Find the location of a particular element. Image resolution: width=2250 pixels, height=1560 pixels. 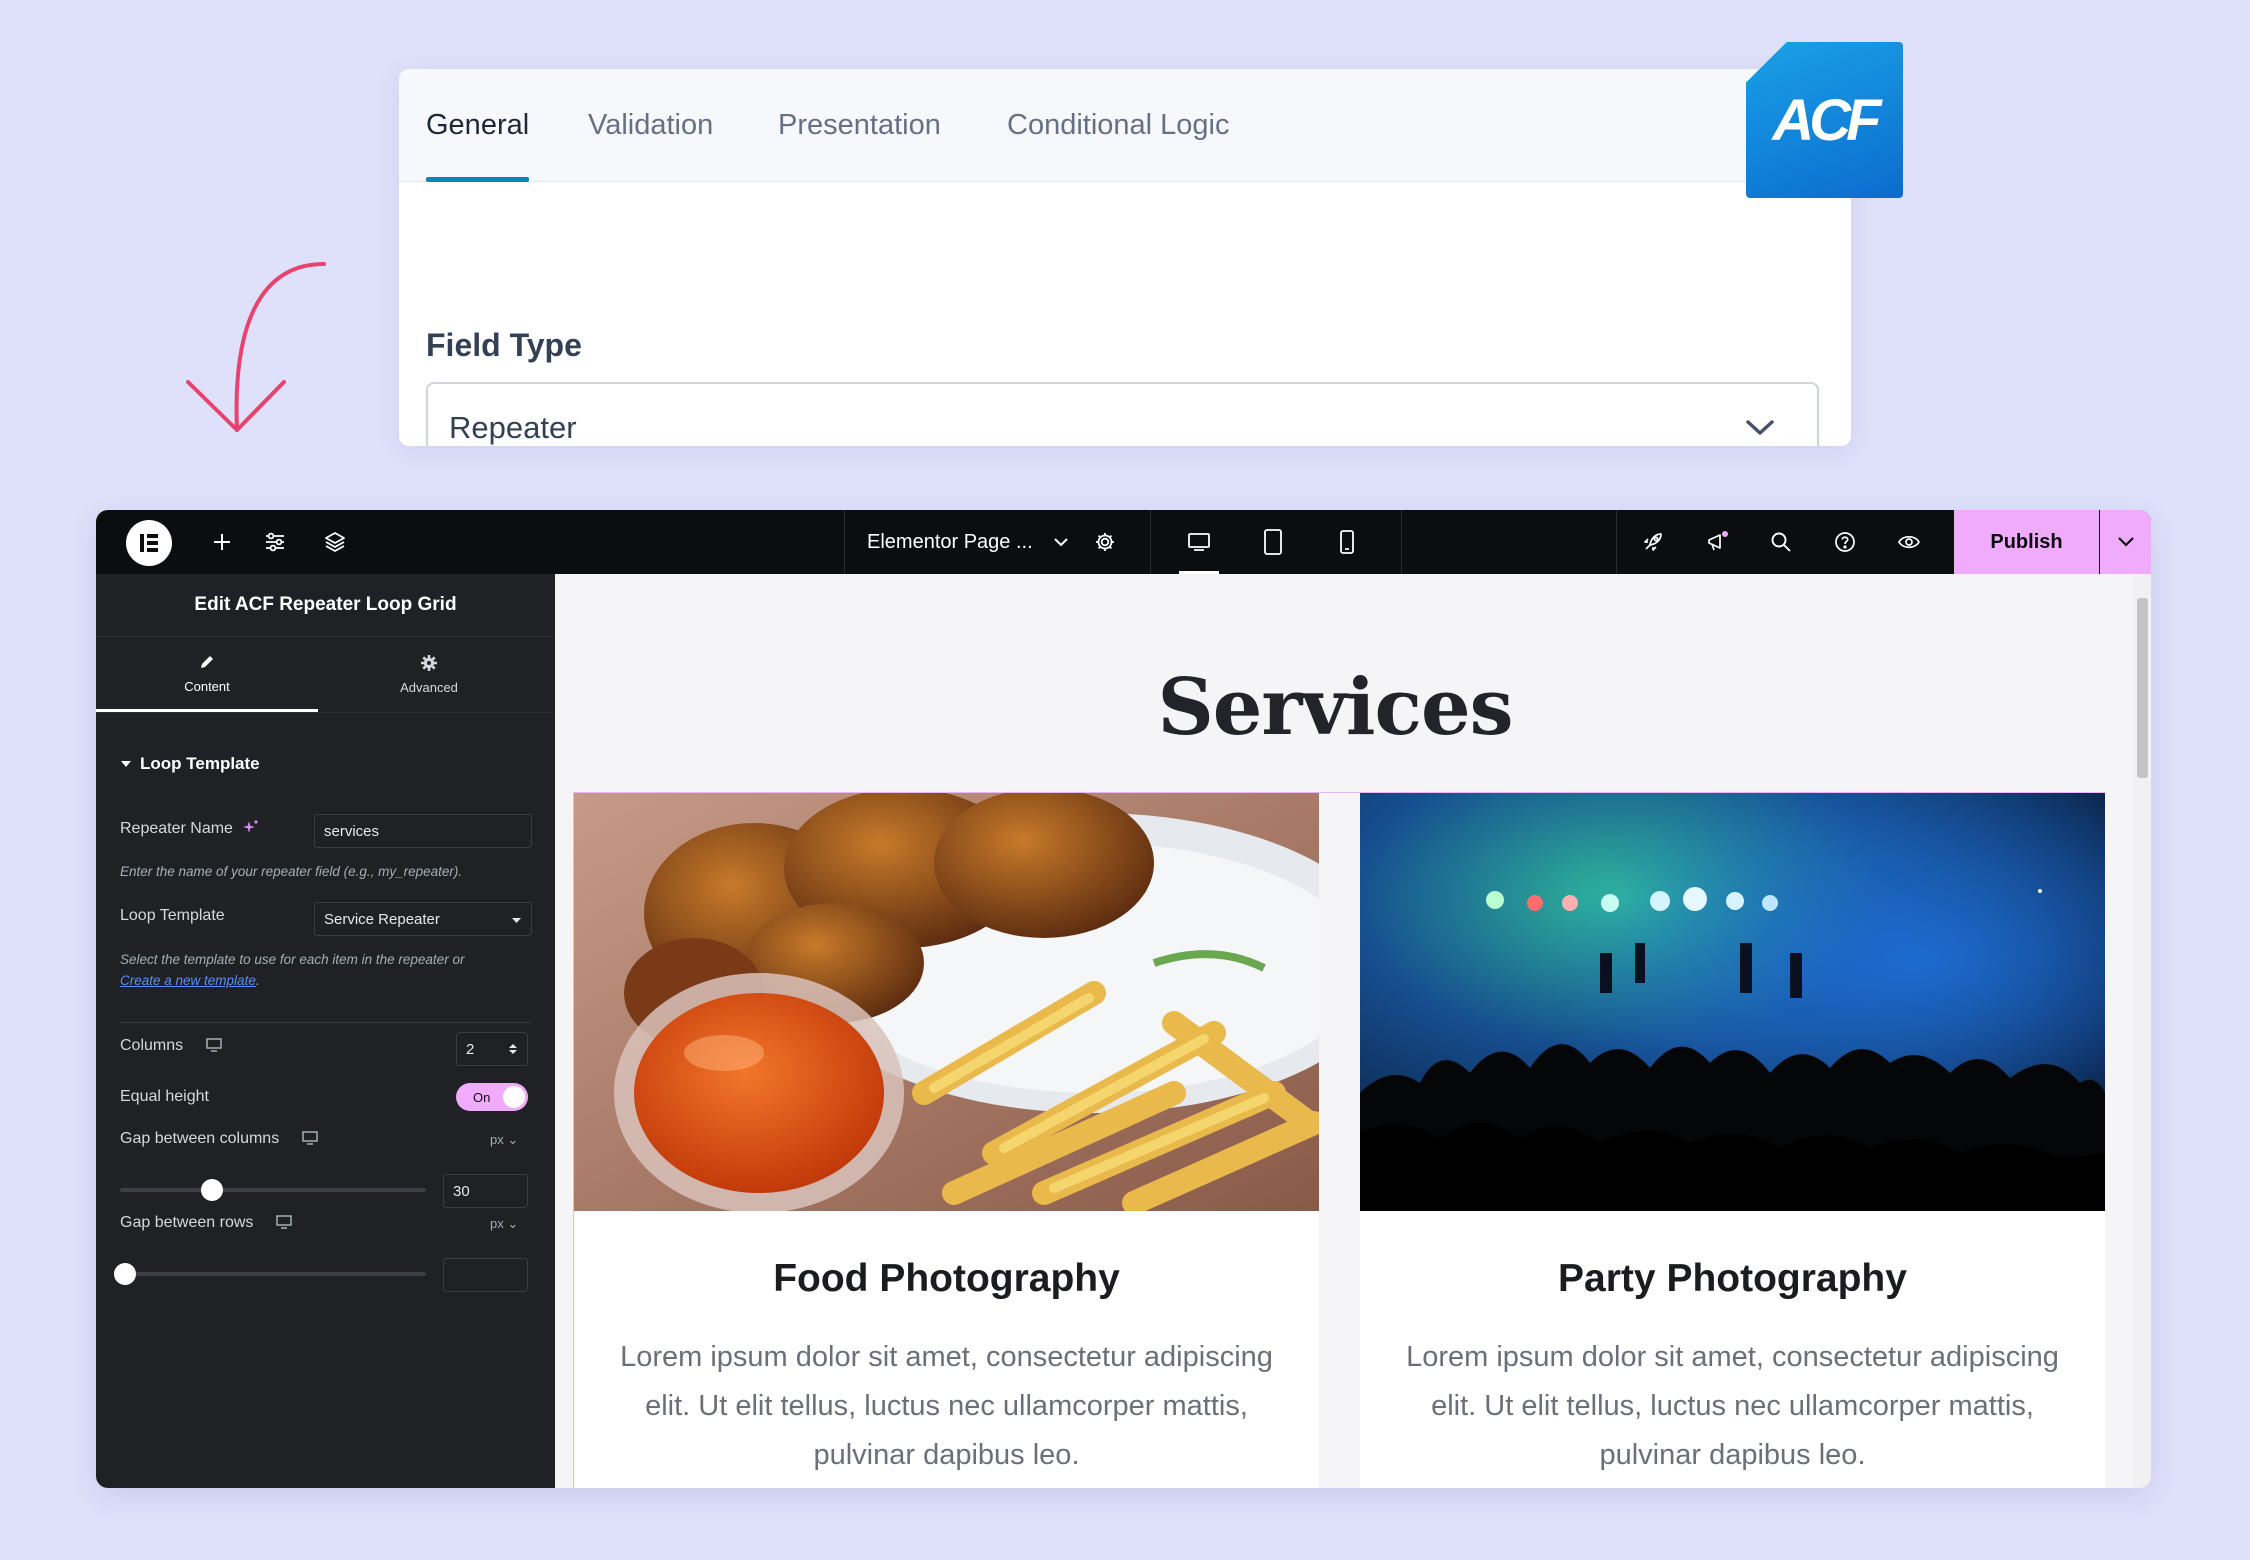

equal-height-label: Equal height is located at coordinates (164, 1096).